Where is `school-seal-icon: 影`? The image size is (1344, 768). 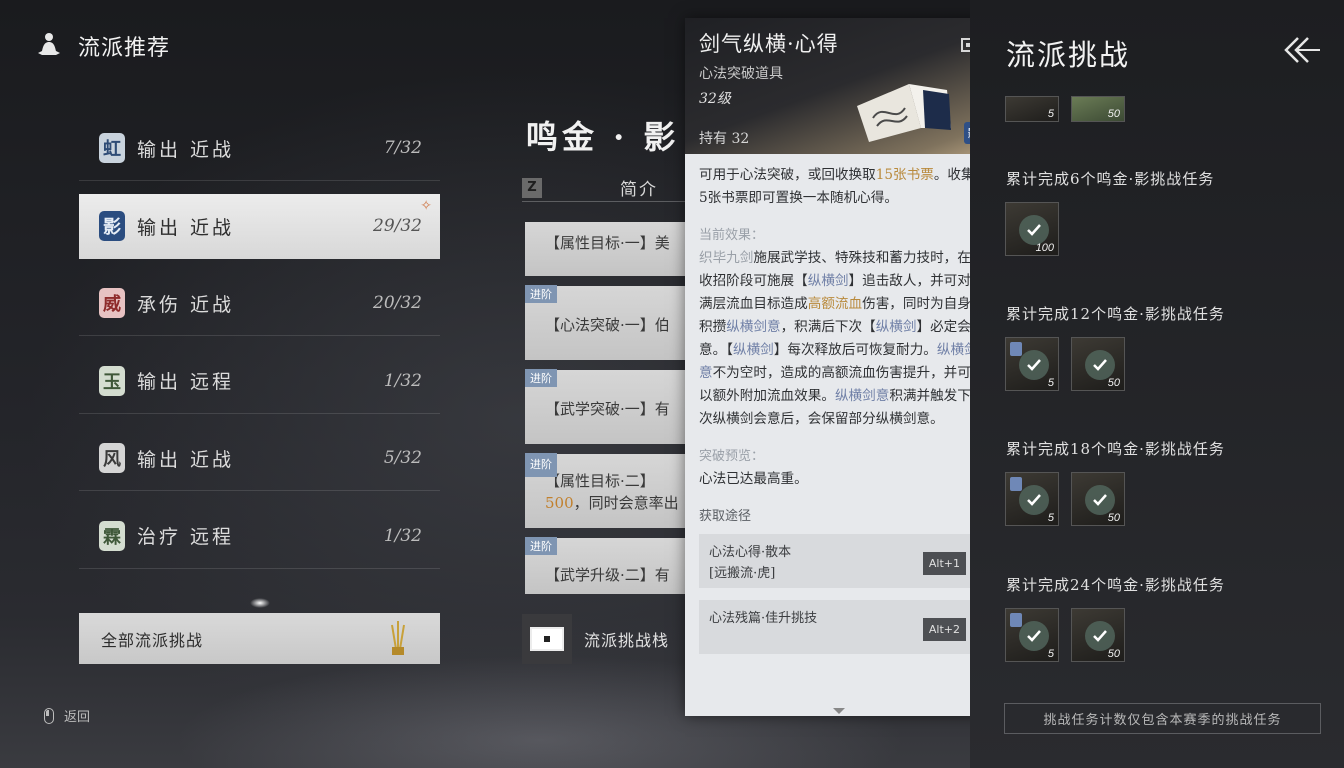 school-seal-icon: 影 is located at coordinates (112, 226).